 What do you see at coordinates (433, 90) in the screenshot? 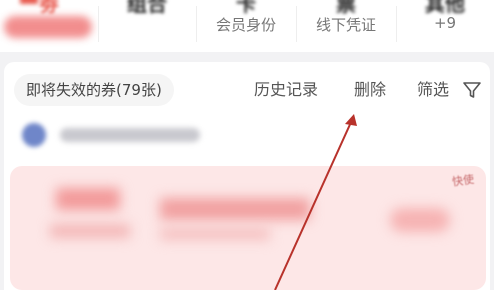
I see `filter-button: 筛选` at bounding box center [433, 90].